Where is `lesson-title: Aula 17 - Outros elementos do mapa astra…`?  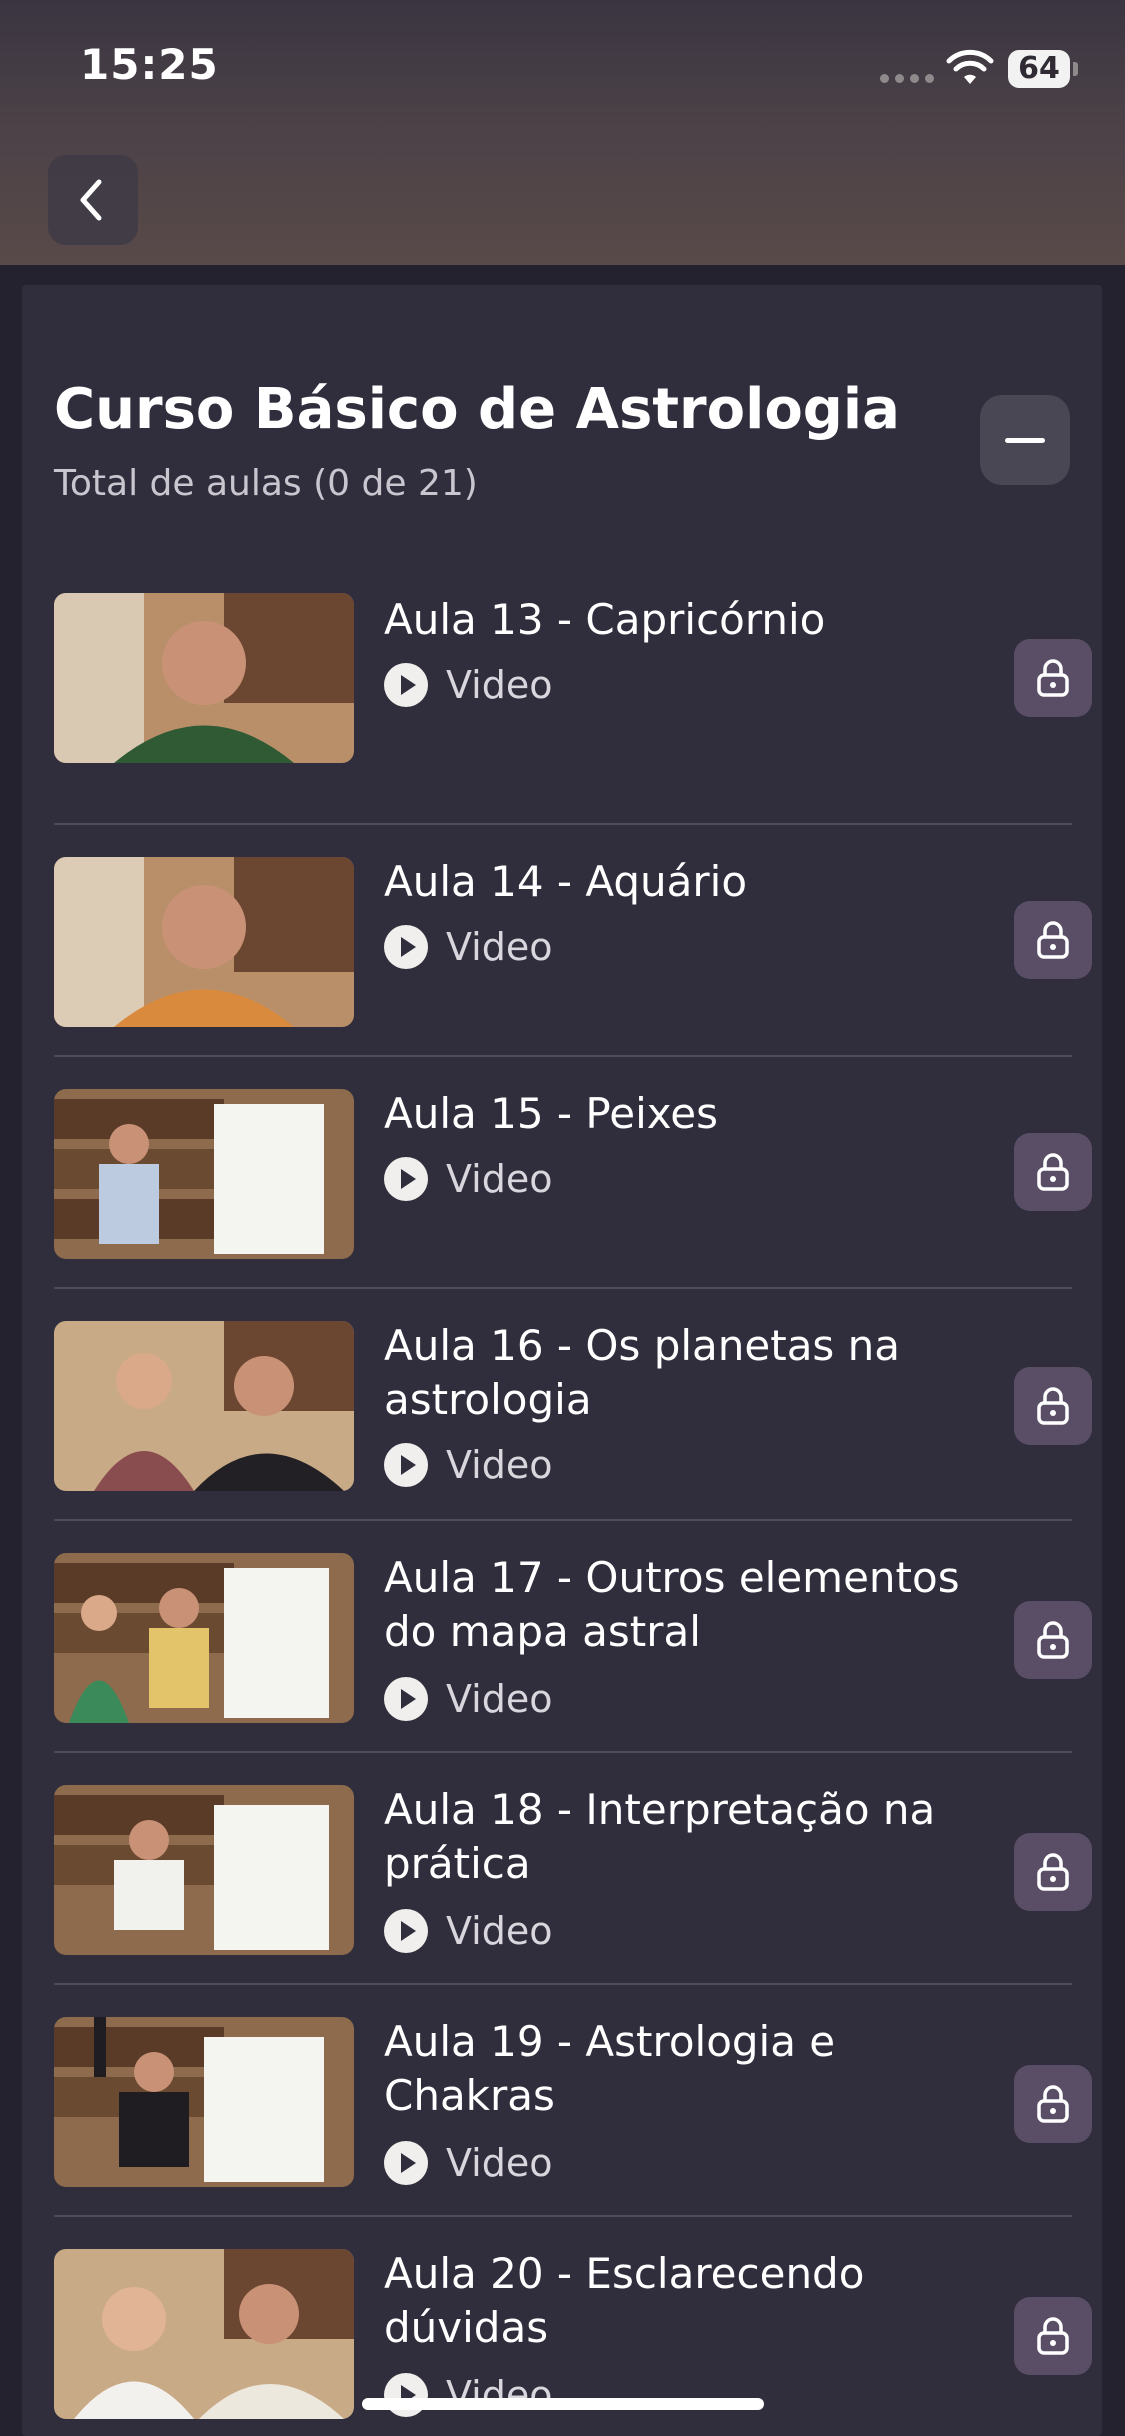
lesson-title: Aula 17 - Outros elementos do mapa astra… is located at coordinates (672, 1604).